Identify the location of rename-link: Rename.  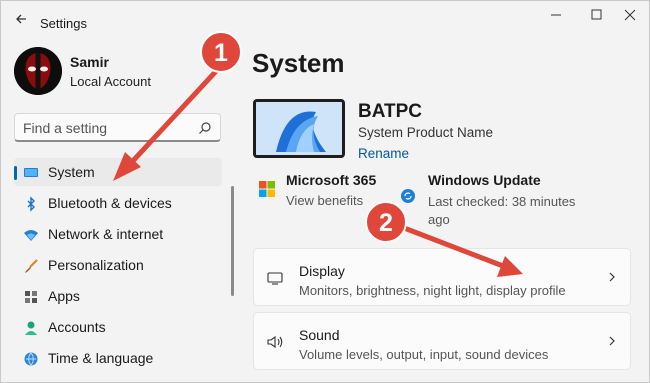
(383, 153).